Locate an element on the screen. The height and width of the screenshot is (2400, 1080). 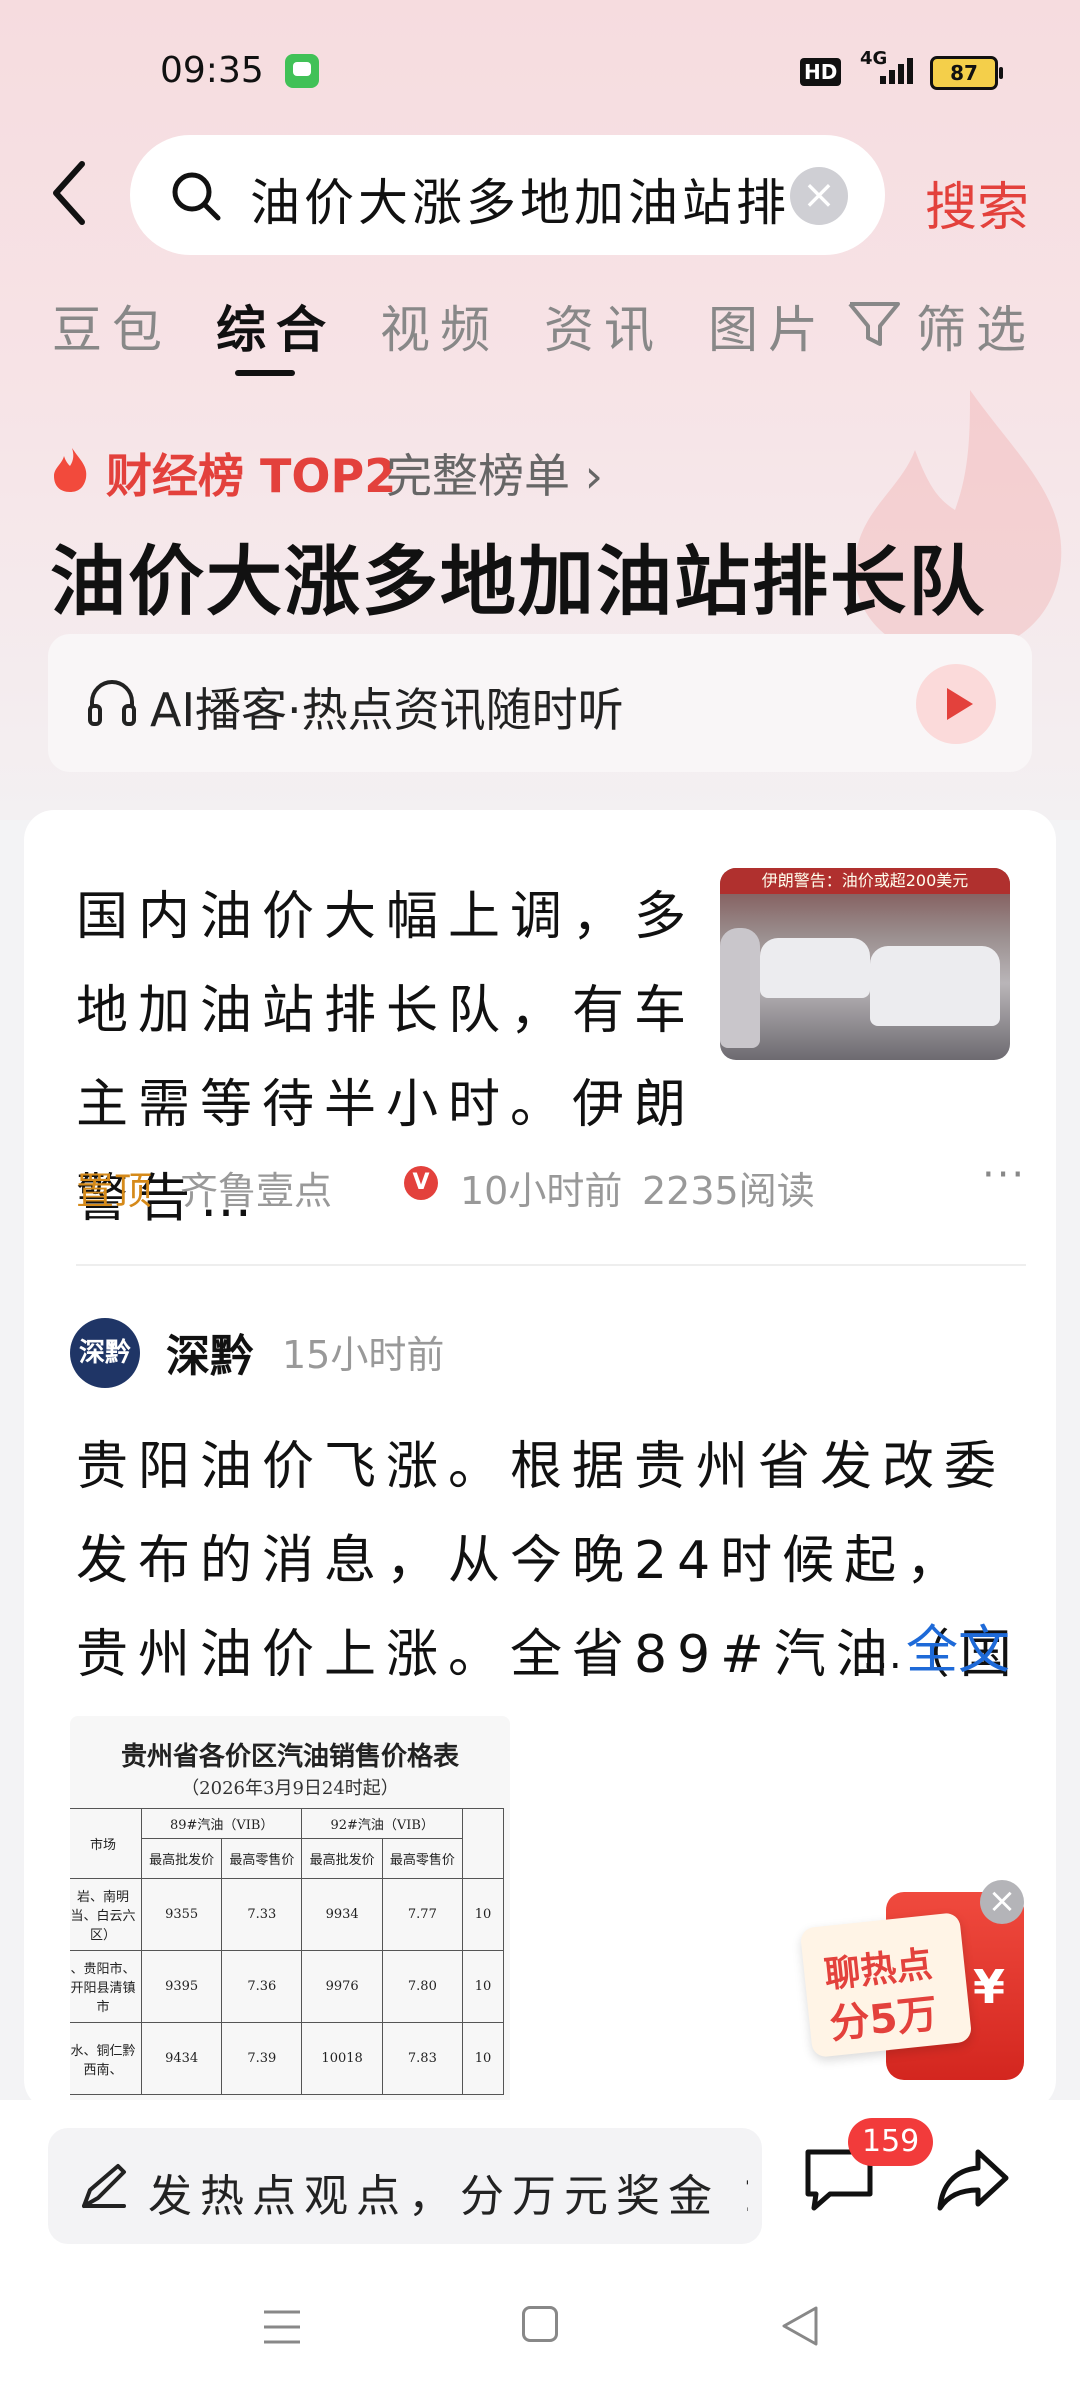
article-thumbnail: 伊朗警告：油价或超200美元 is located at coordinates (865, 964).